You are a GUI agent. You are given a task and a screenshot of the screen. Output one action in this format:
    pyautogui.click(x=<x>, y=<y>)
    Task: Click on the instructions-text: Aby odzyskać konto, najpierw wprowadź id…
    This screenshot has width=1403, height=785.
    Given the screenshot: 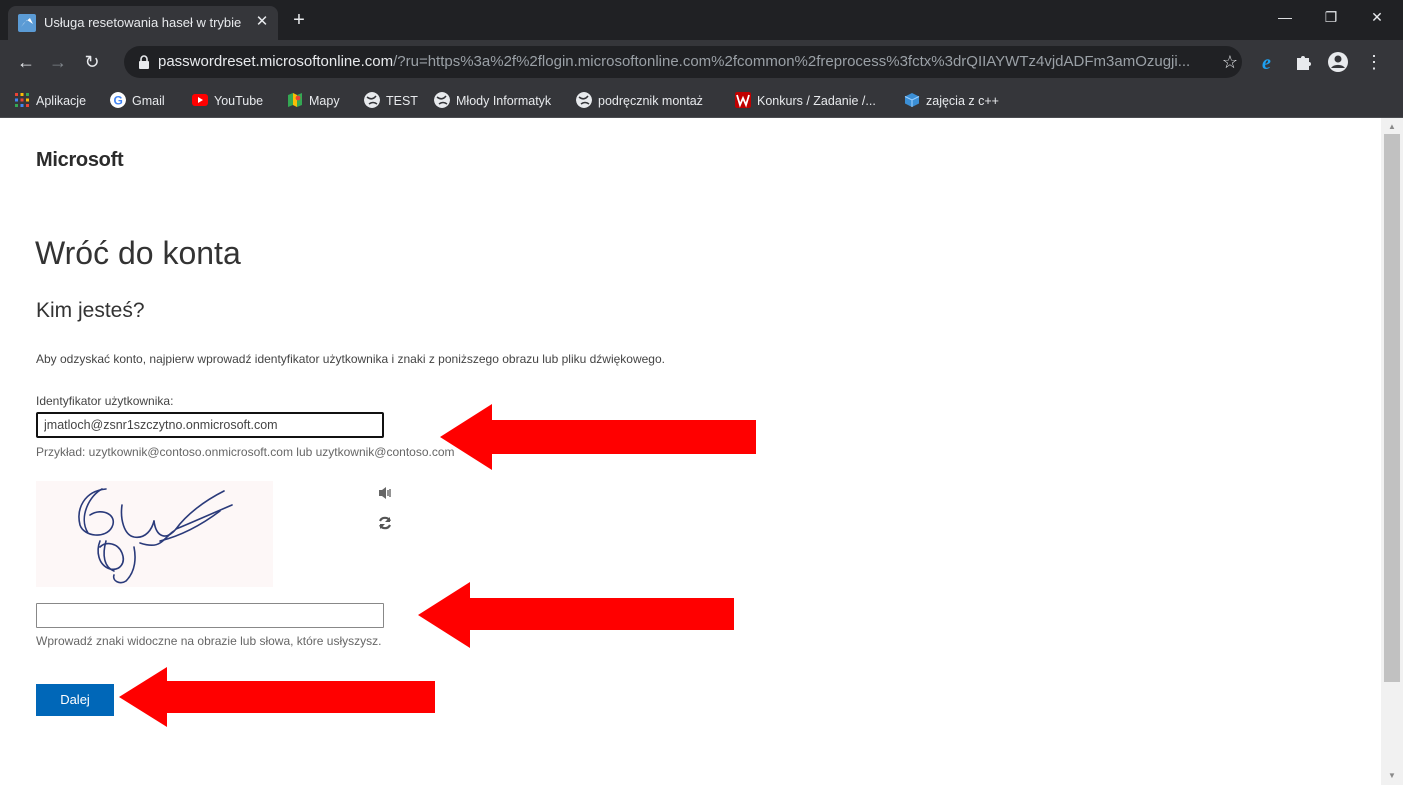 What is the action you would take?
    pyautogui.click(x=350, y=359)
    